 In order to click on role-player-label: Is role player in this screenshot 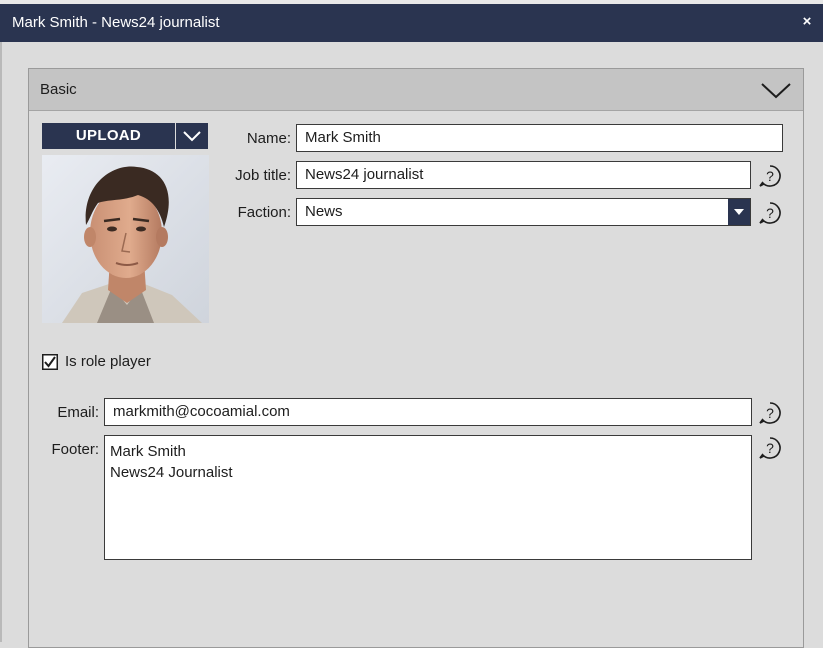, I will do `click(108, 361)`.